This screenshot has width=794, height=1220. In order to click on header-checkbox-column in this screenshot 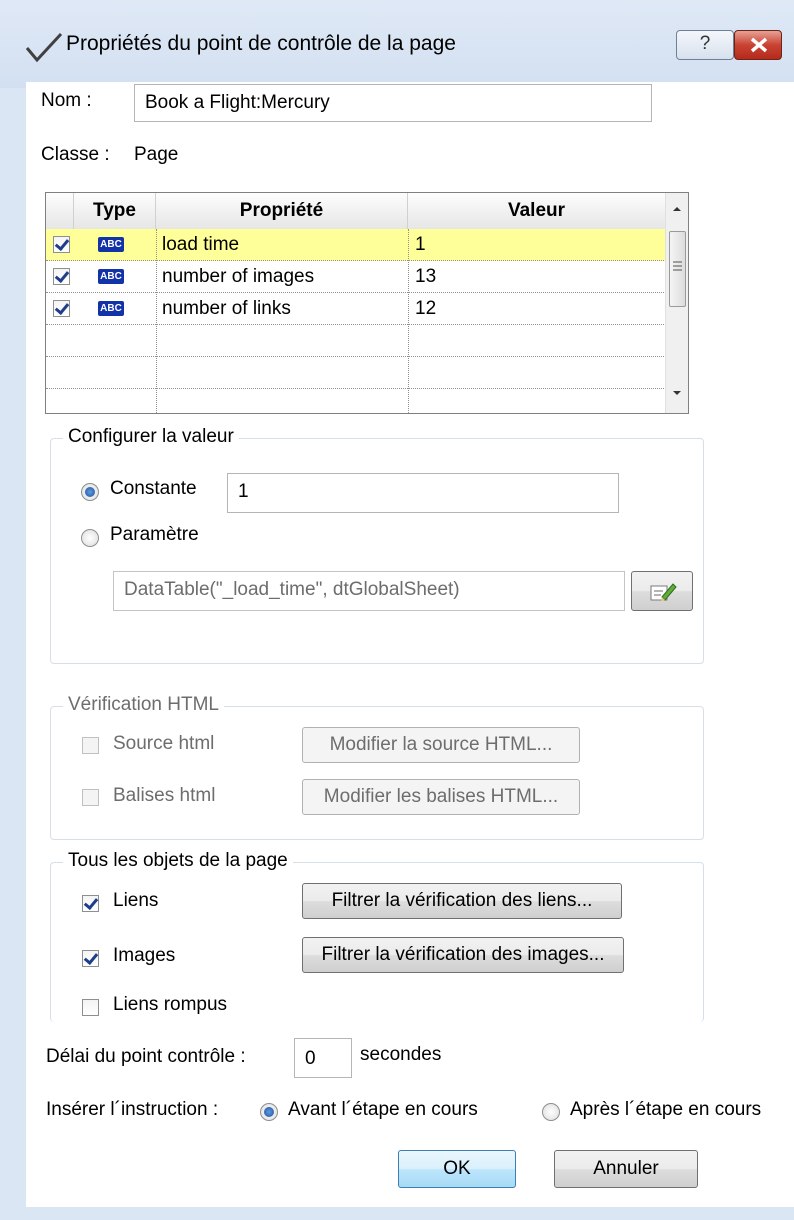, I will do `click(60, 211)`.